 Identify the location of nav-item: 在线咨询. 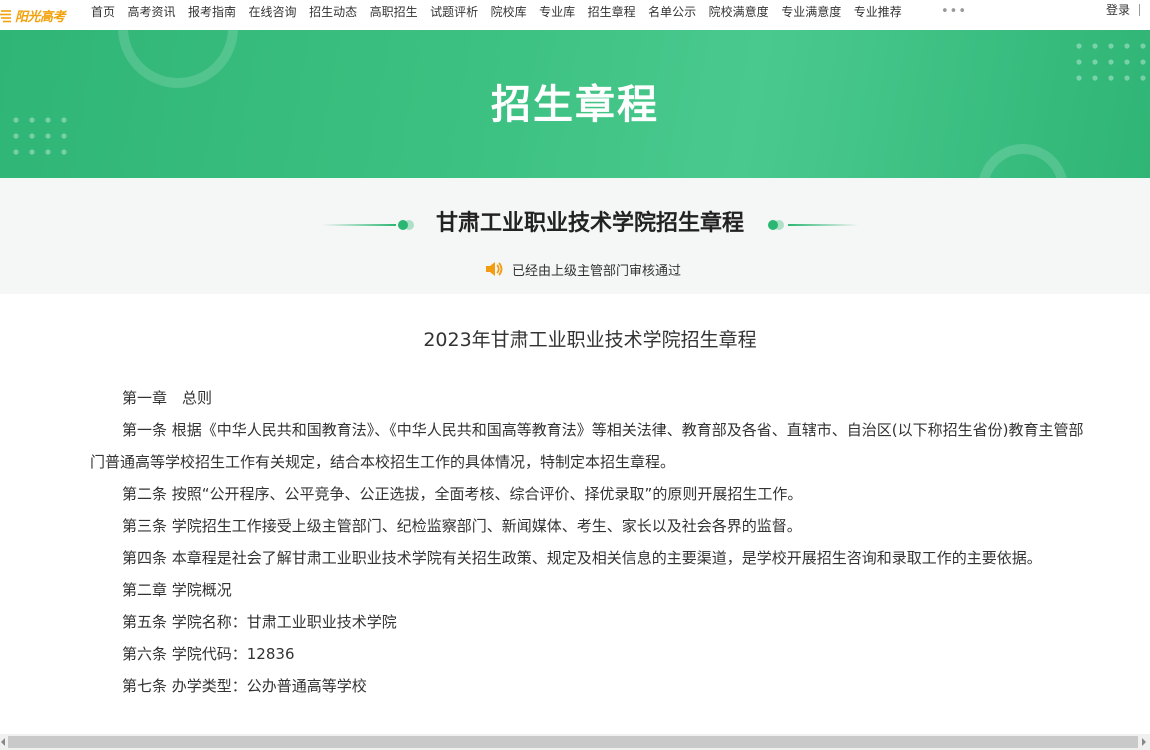
(273, 12).